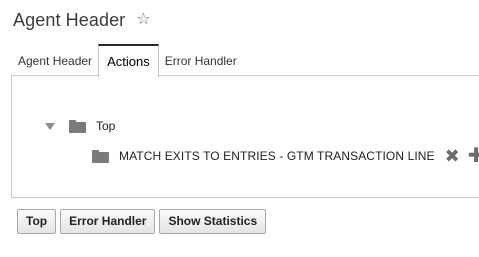 The image size is (479, 257). I want to click on collapse-triangle-icon, so click(50, 126).